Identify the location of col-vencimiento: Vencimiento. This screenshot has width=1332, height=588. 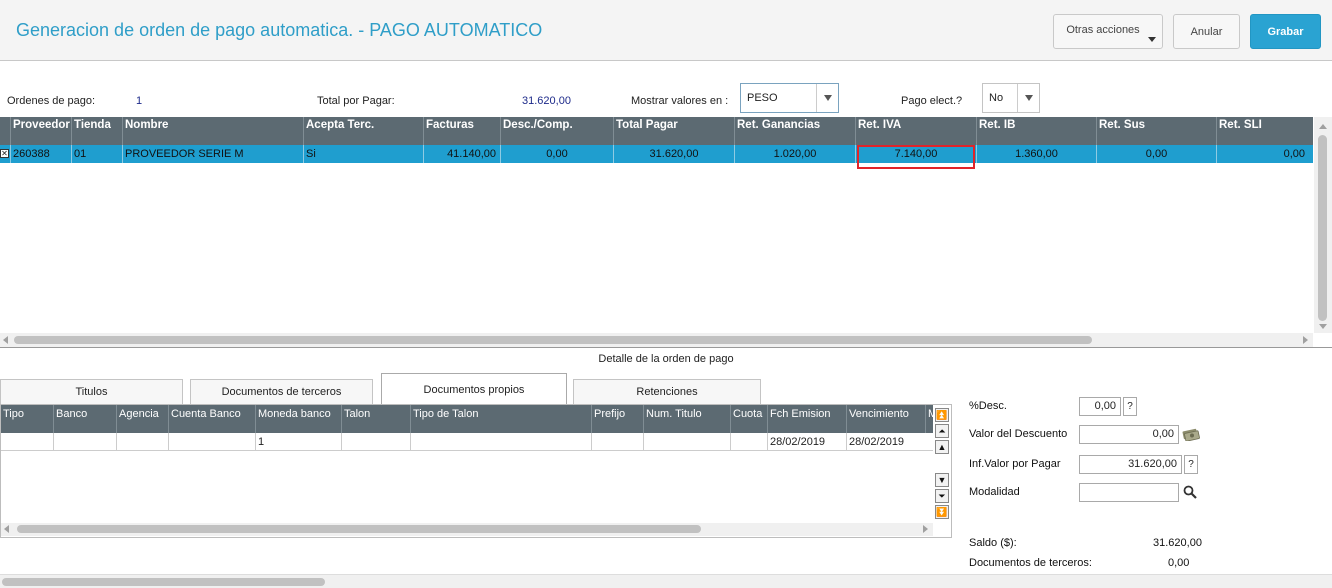
(885, 419).